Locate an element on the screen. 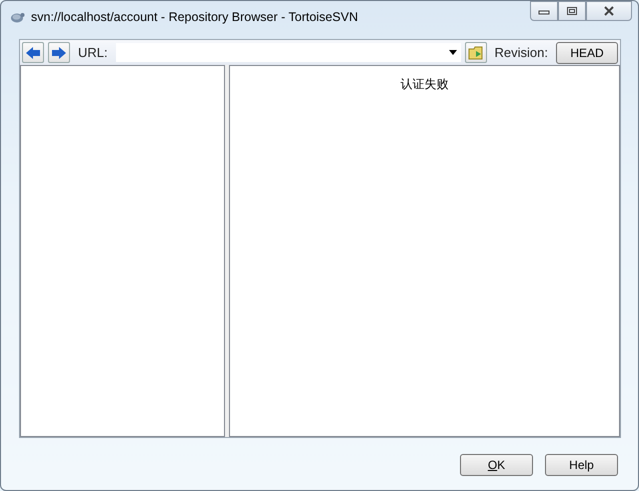  right-arrow-icon is located at coordinates (59, 53).